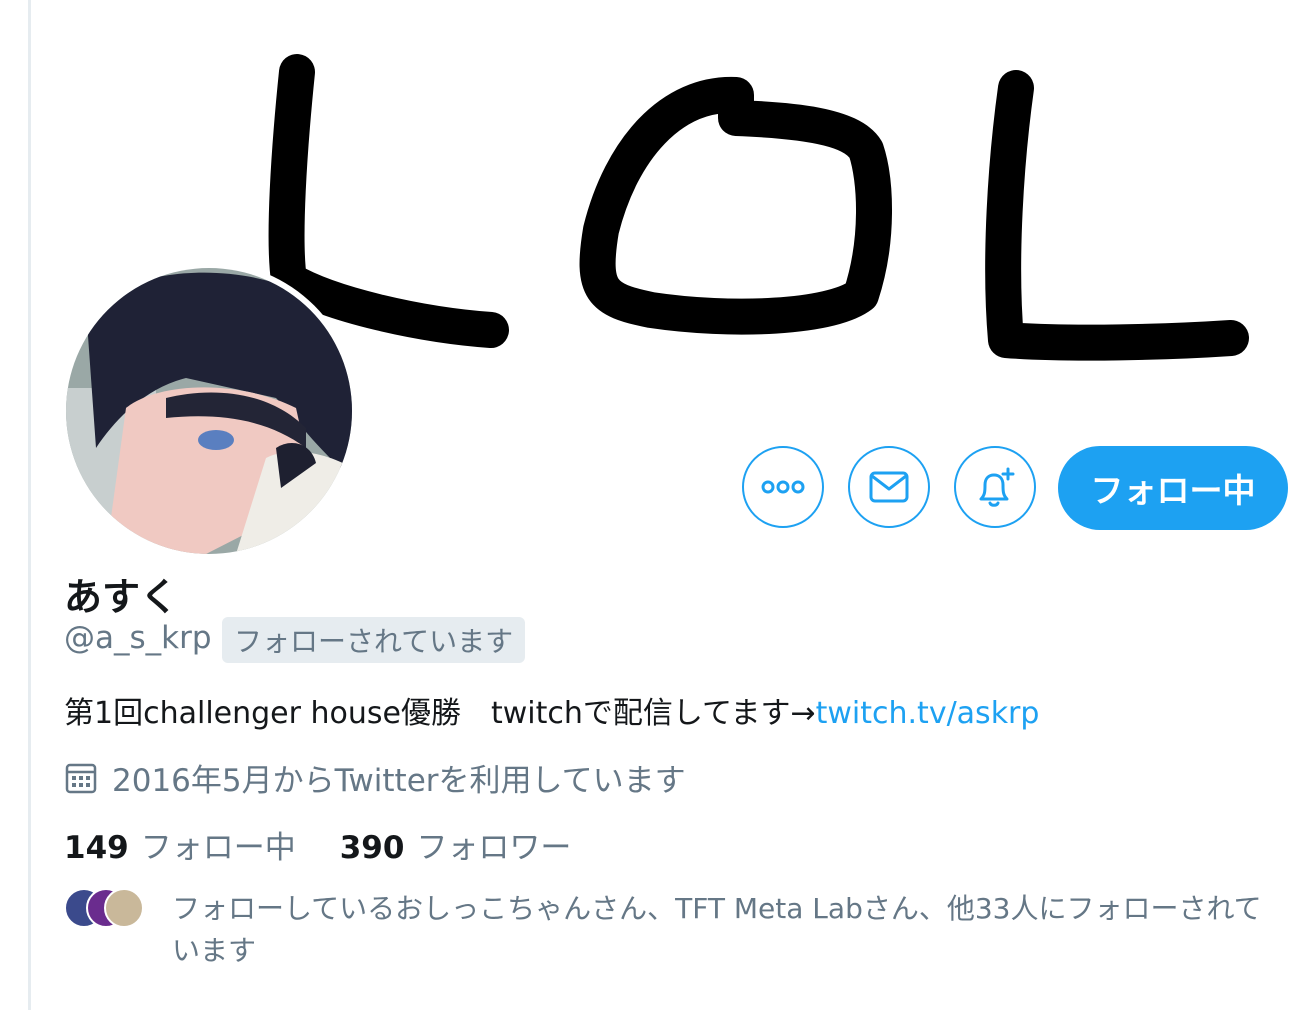  I want to click on profile-handle: @a_s_krp, so click(138, 638).